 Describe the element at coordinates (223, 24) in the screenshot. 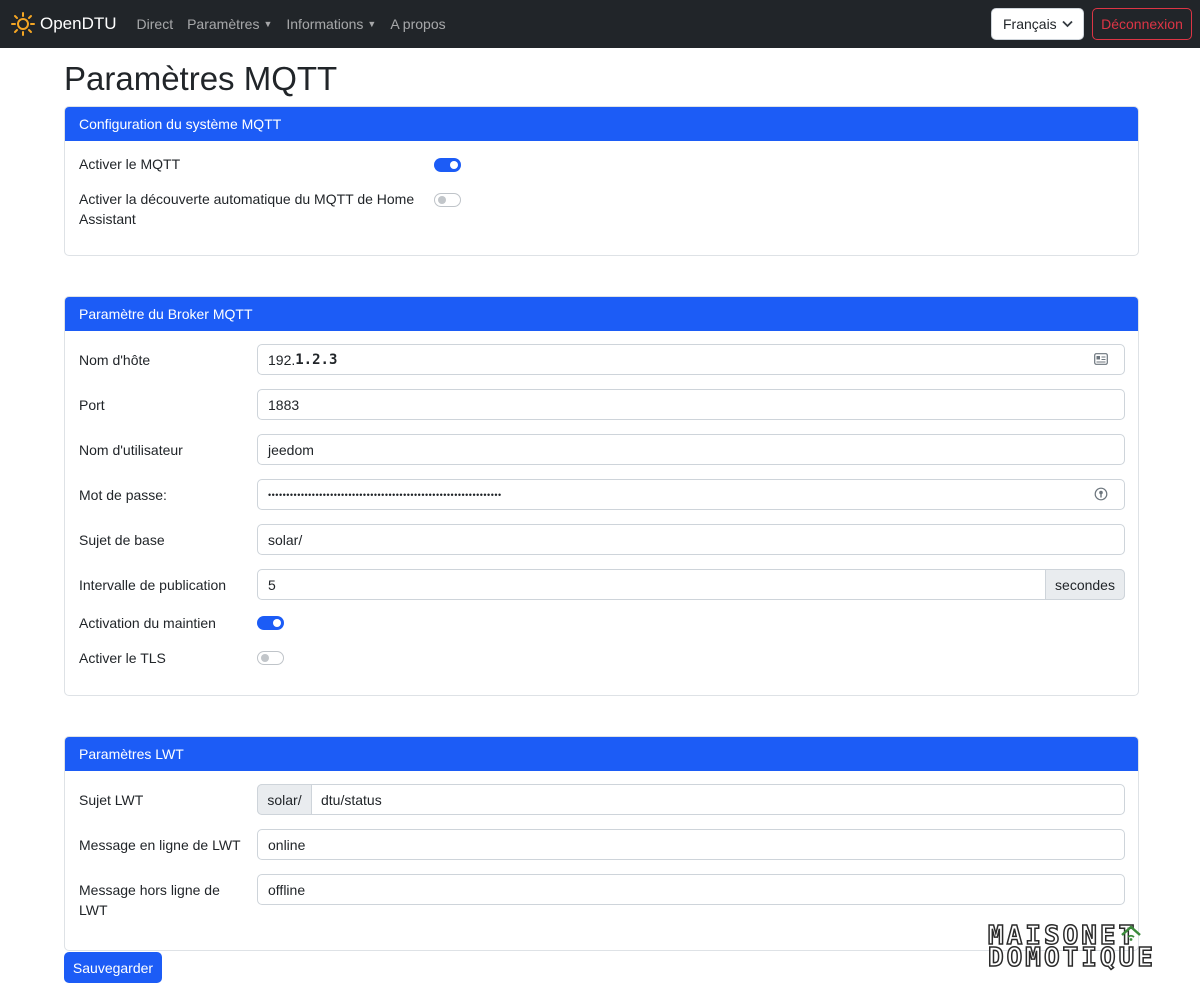

I see `nav-parametres-label: Paramètres` at that location.